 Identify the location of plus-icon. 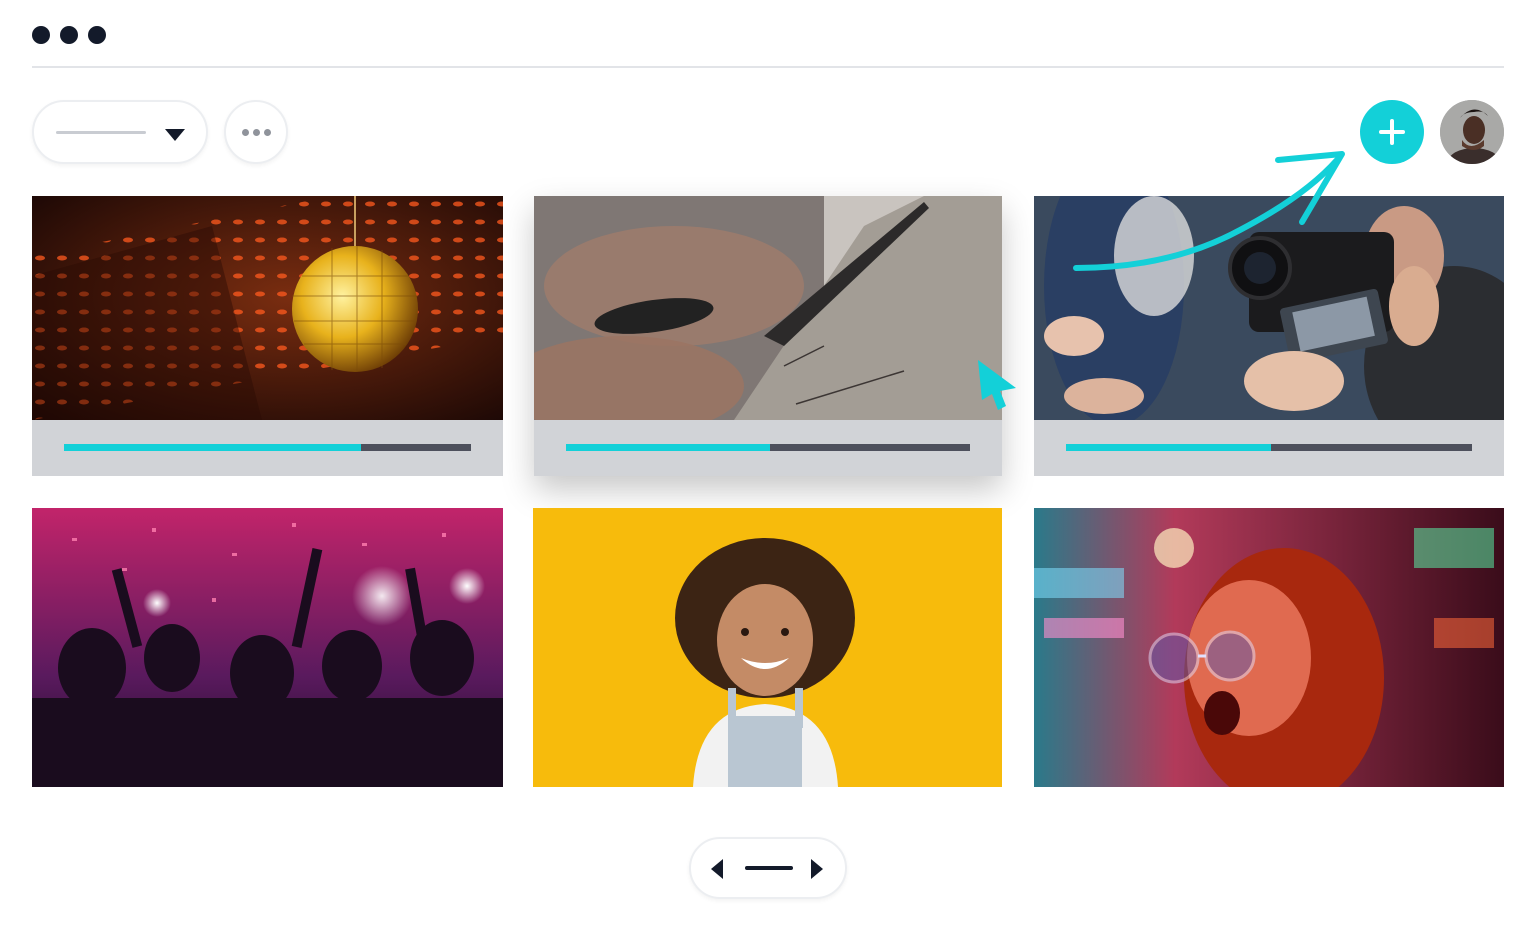
(1392, 132).